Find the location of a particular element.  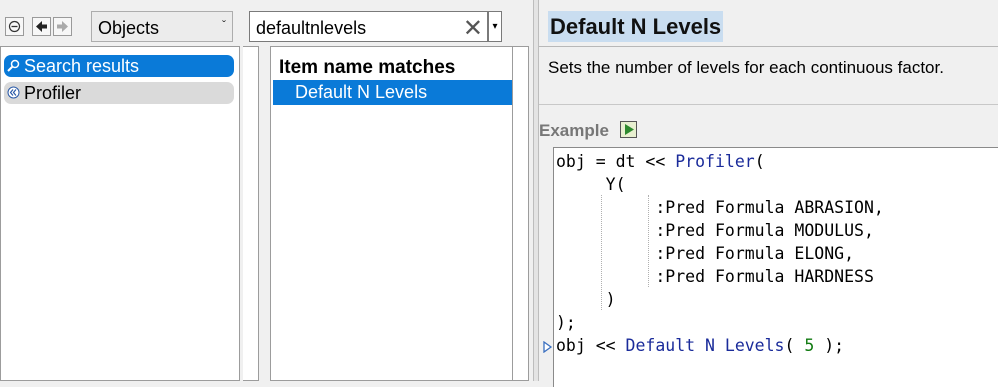

dropdown-arrow-icon: ▾ is located at coordinates (495, 26).